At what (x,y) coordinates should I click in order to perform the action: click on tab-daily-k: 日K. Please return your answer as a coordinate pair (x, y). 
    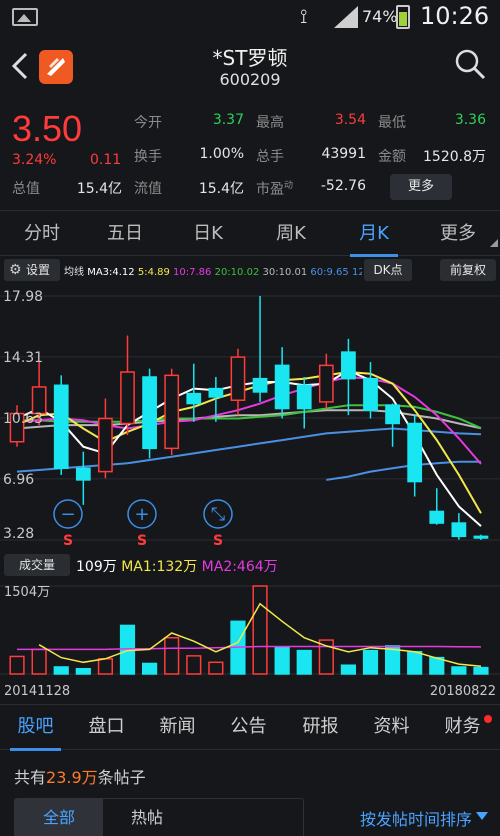
    Looking at the image, I should click on (208, 234).